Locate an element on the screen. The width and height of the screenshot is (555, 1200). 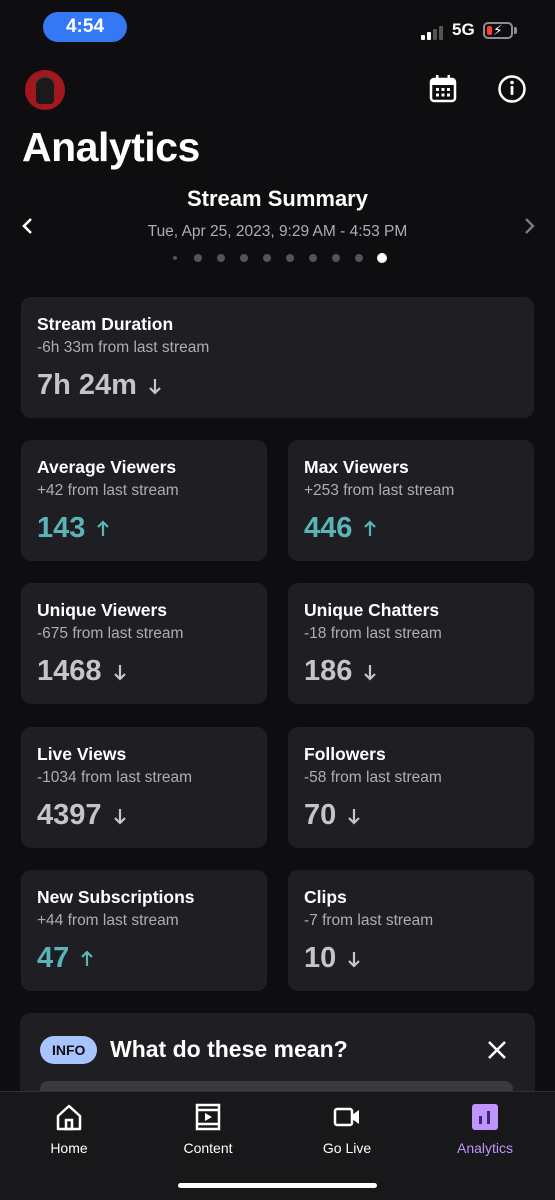
page-dot-active is located at coordinates (382, 258).